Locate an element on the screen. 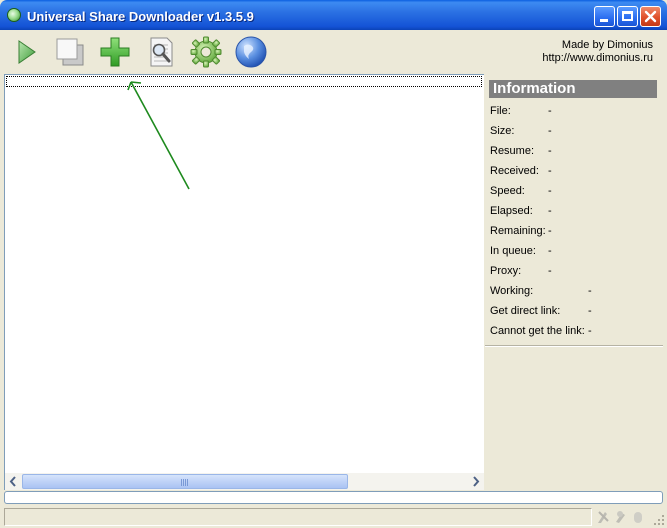 The width and height of the screenshot is (667, 528). play-icon is located at coordinates (27, 52).